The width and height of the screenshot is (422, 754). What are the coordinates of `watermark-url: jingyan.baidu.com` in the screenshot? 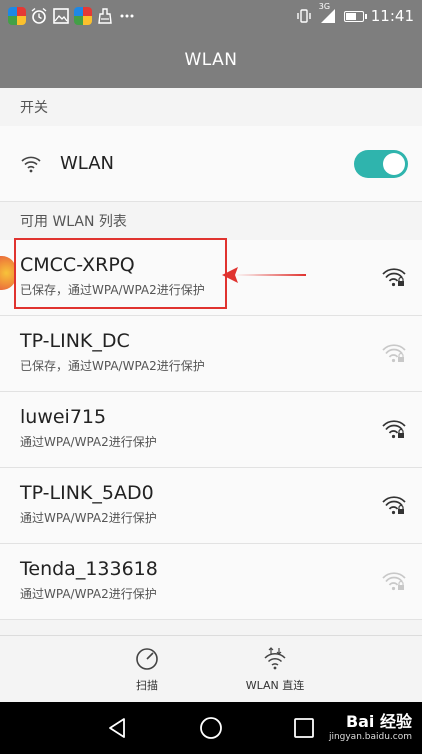 It's located at (370, 737).